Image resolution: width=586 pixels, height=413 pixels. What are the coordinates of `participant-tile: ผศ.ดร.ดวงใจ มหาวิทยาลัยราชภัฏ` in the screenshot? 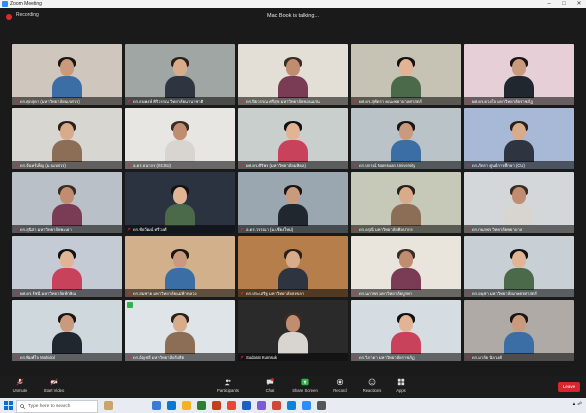 It's located at (519, 74).